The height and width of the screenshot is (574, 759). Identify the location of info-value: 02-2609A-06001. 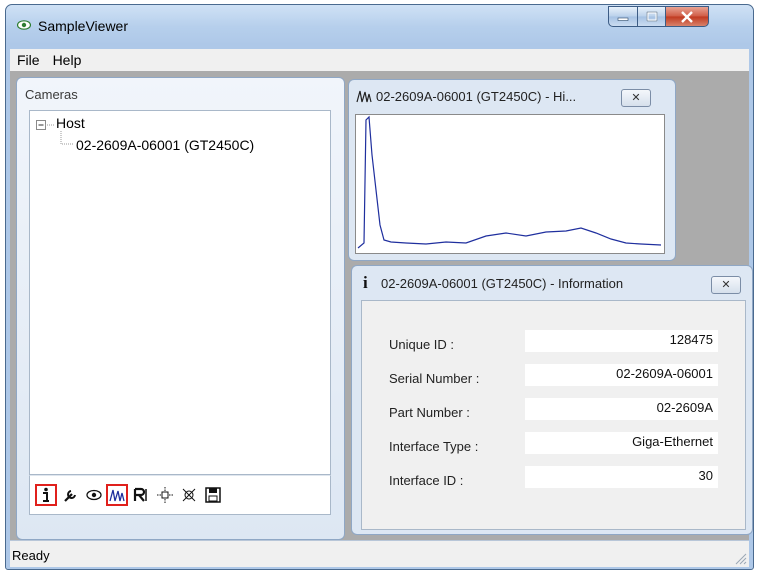
(621, 375).